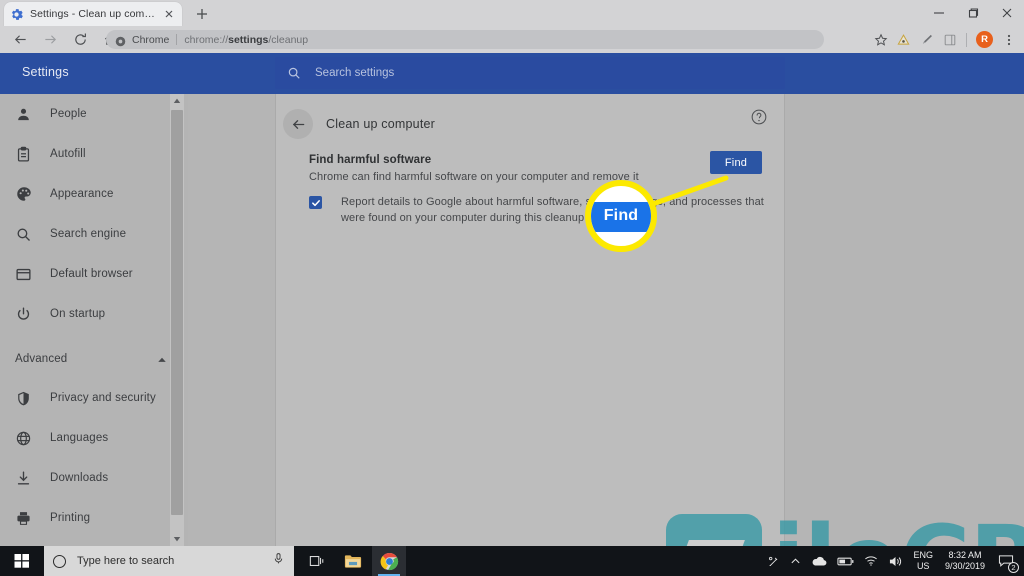  I want to click on window-controls, so click(973, 13).